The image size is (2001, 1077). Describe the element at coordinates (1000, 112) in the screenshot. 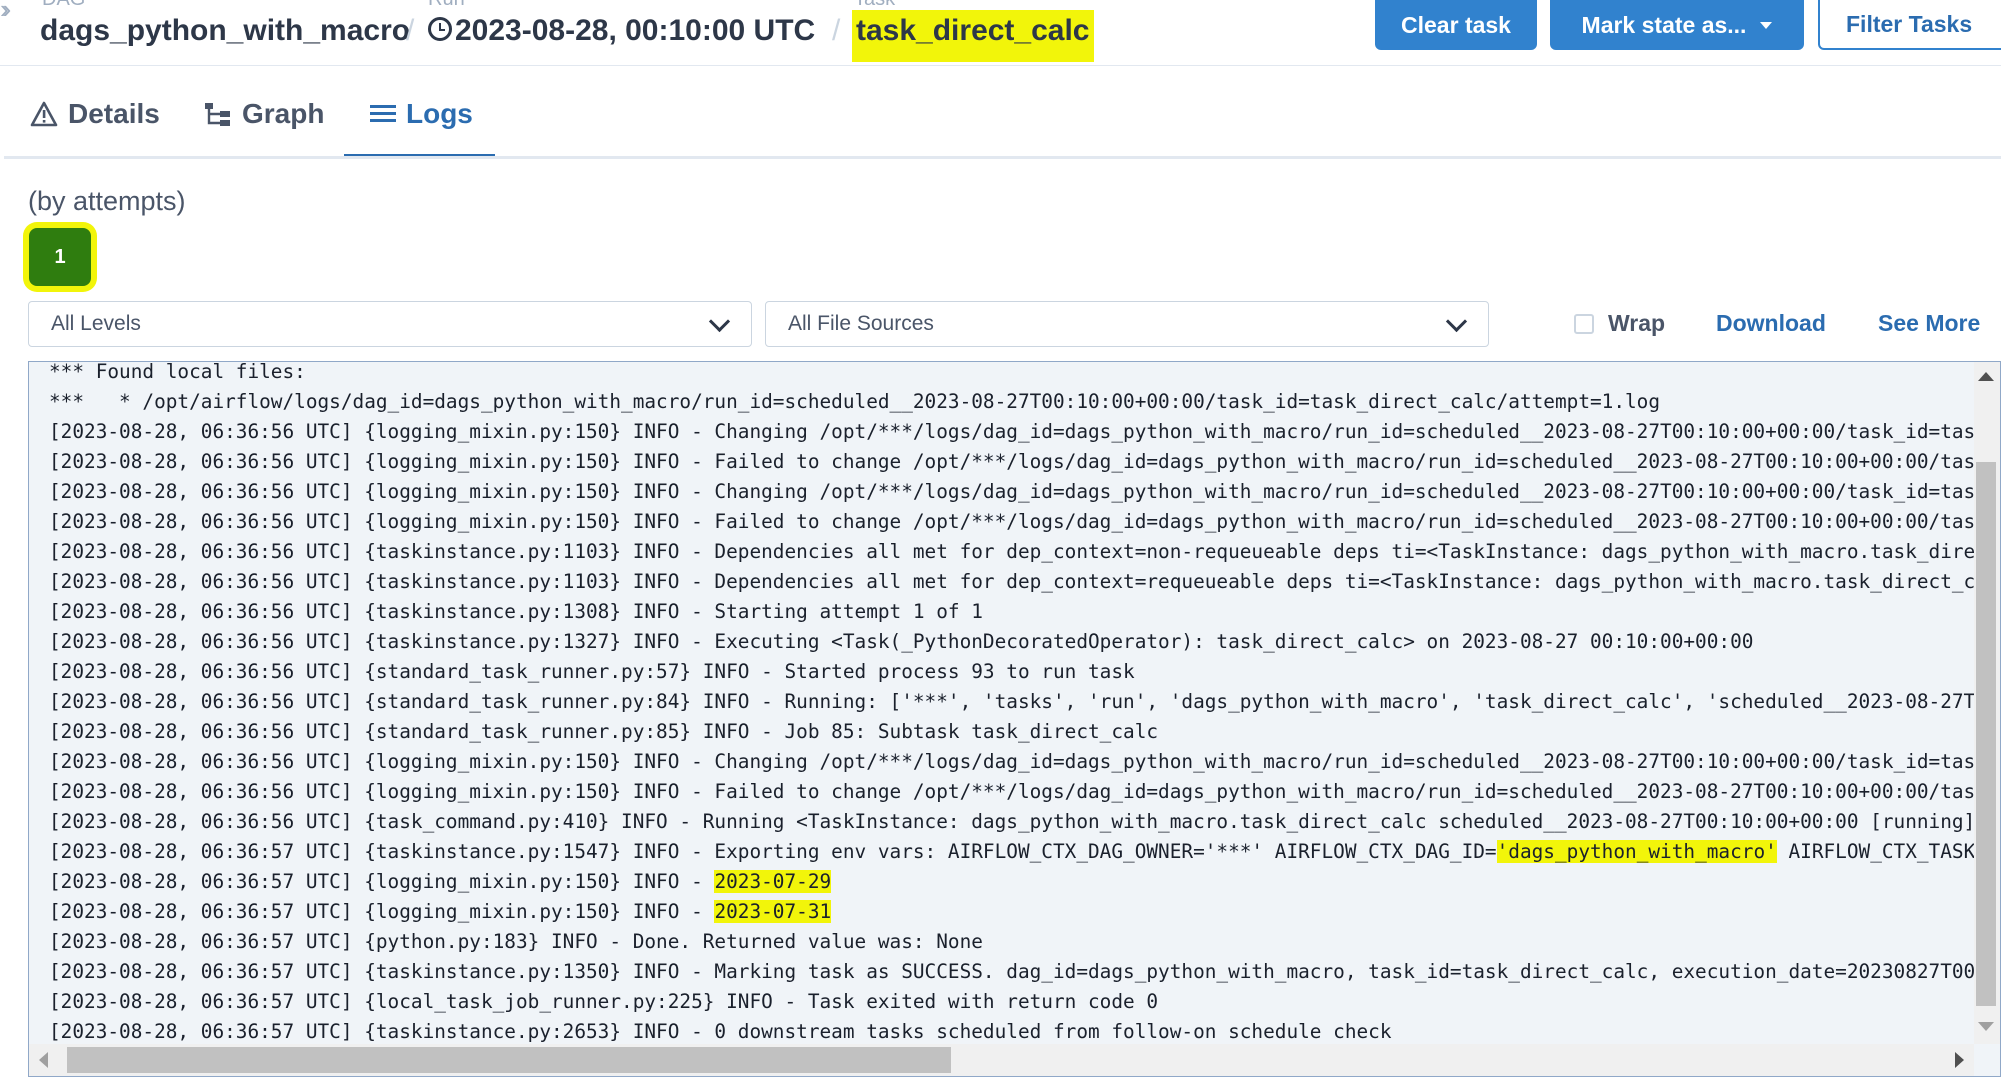

I see `tab-bar: Details Graph Logs` at that location.